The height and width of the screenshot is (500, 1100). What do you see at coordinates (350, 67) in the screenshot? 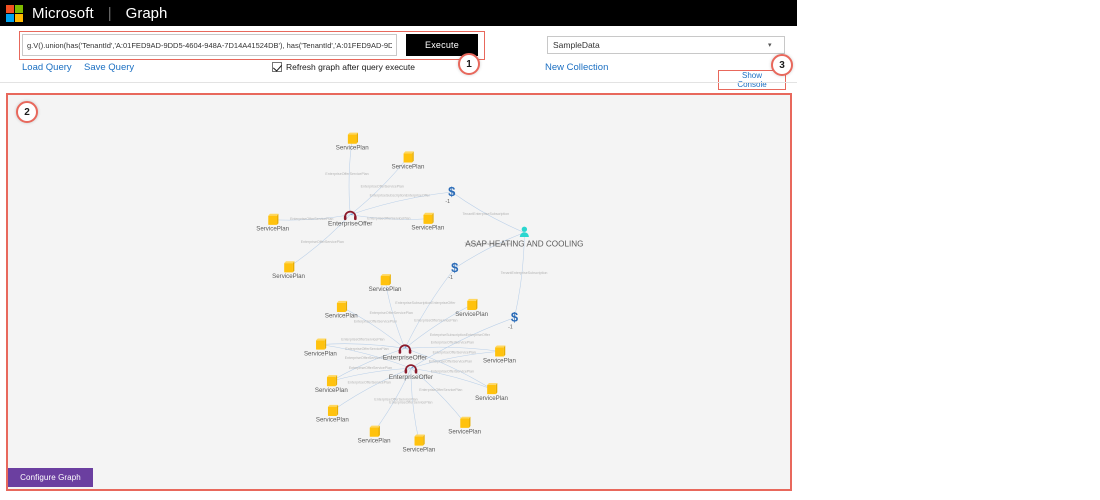
I see `refresh-graph-label: Refresh graph after query execute` at bounding box center [350, 67].